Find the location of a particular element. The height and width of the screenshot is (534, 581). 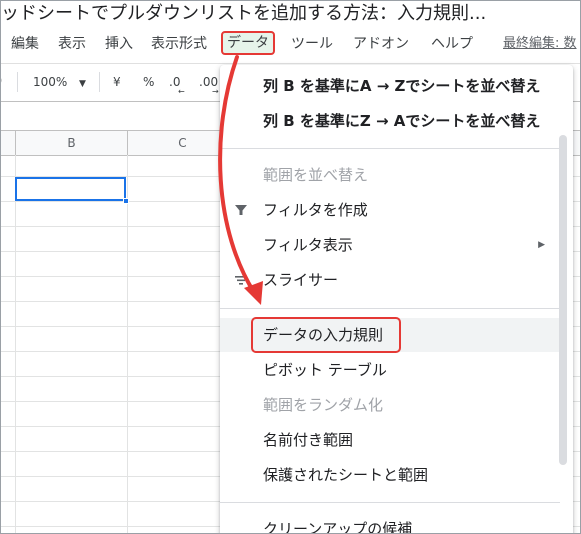

protected-sheets-item: 保護されたシートと範囲 is located at coordinates (396, 475).